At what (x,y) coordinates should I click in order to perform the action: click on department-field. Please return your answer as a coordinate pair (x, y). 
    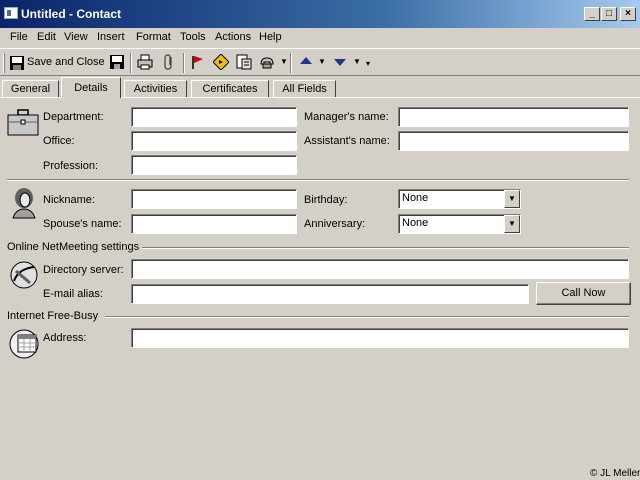
    Looking at the image, I should click on (214, 117).